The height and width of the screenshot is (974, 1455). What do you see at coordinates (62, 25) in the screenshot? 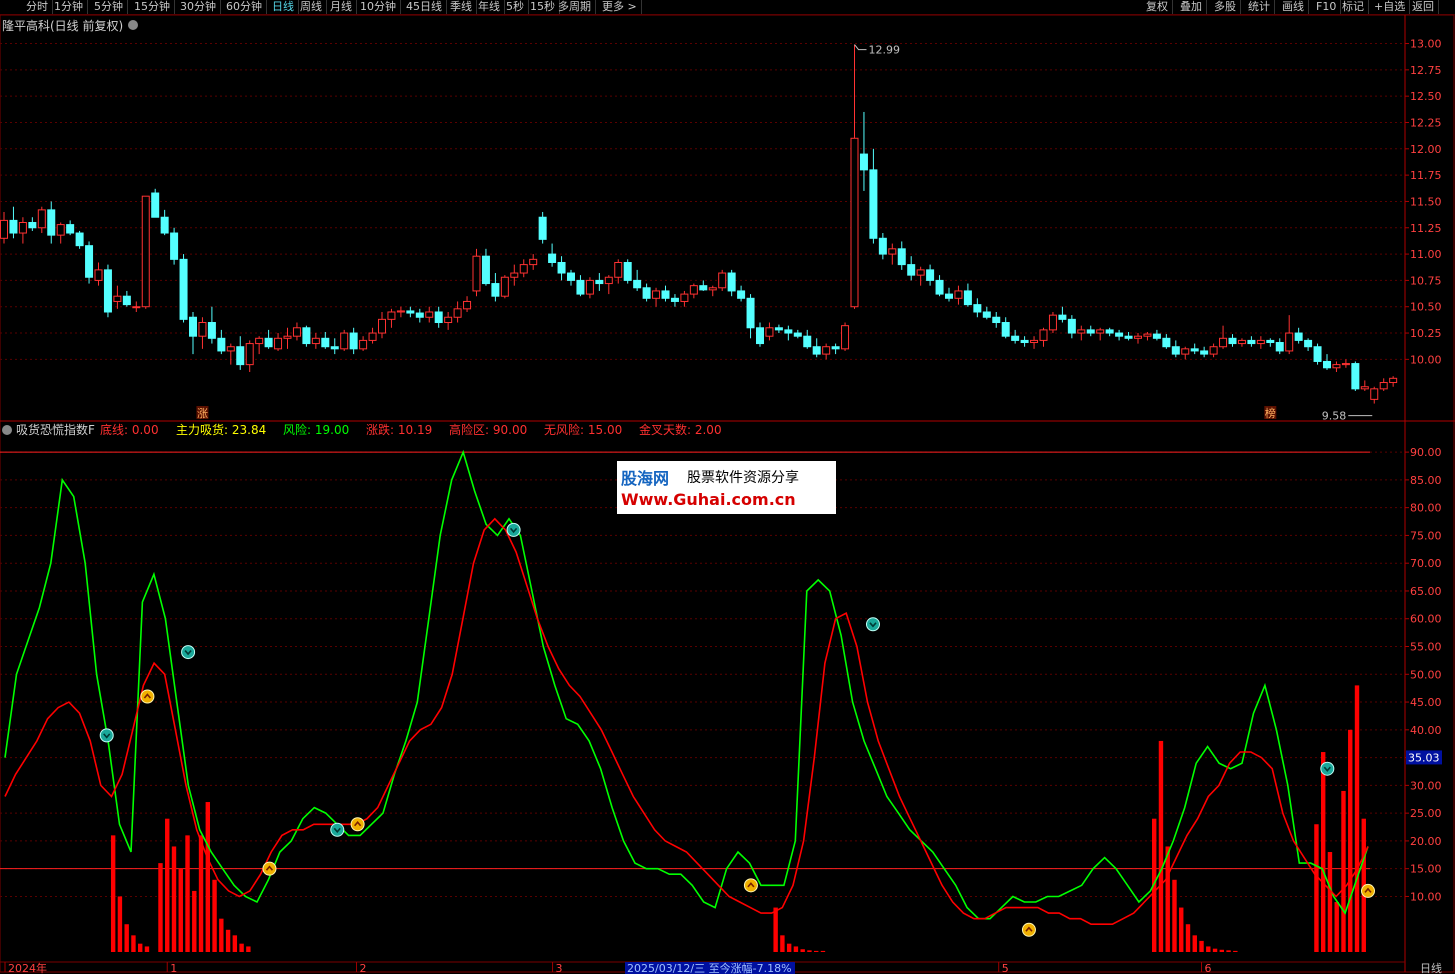
I see `main-title: 隆平高科(日线 前复权)` at bounding box center [62, 25].